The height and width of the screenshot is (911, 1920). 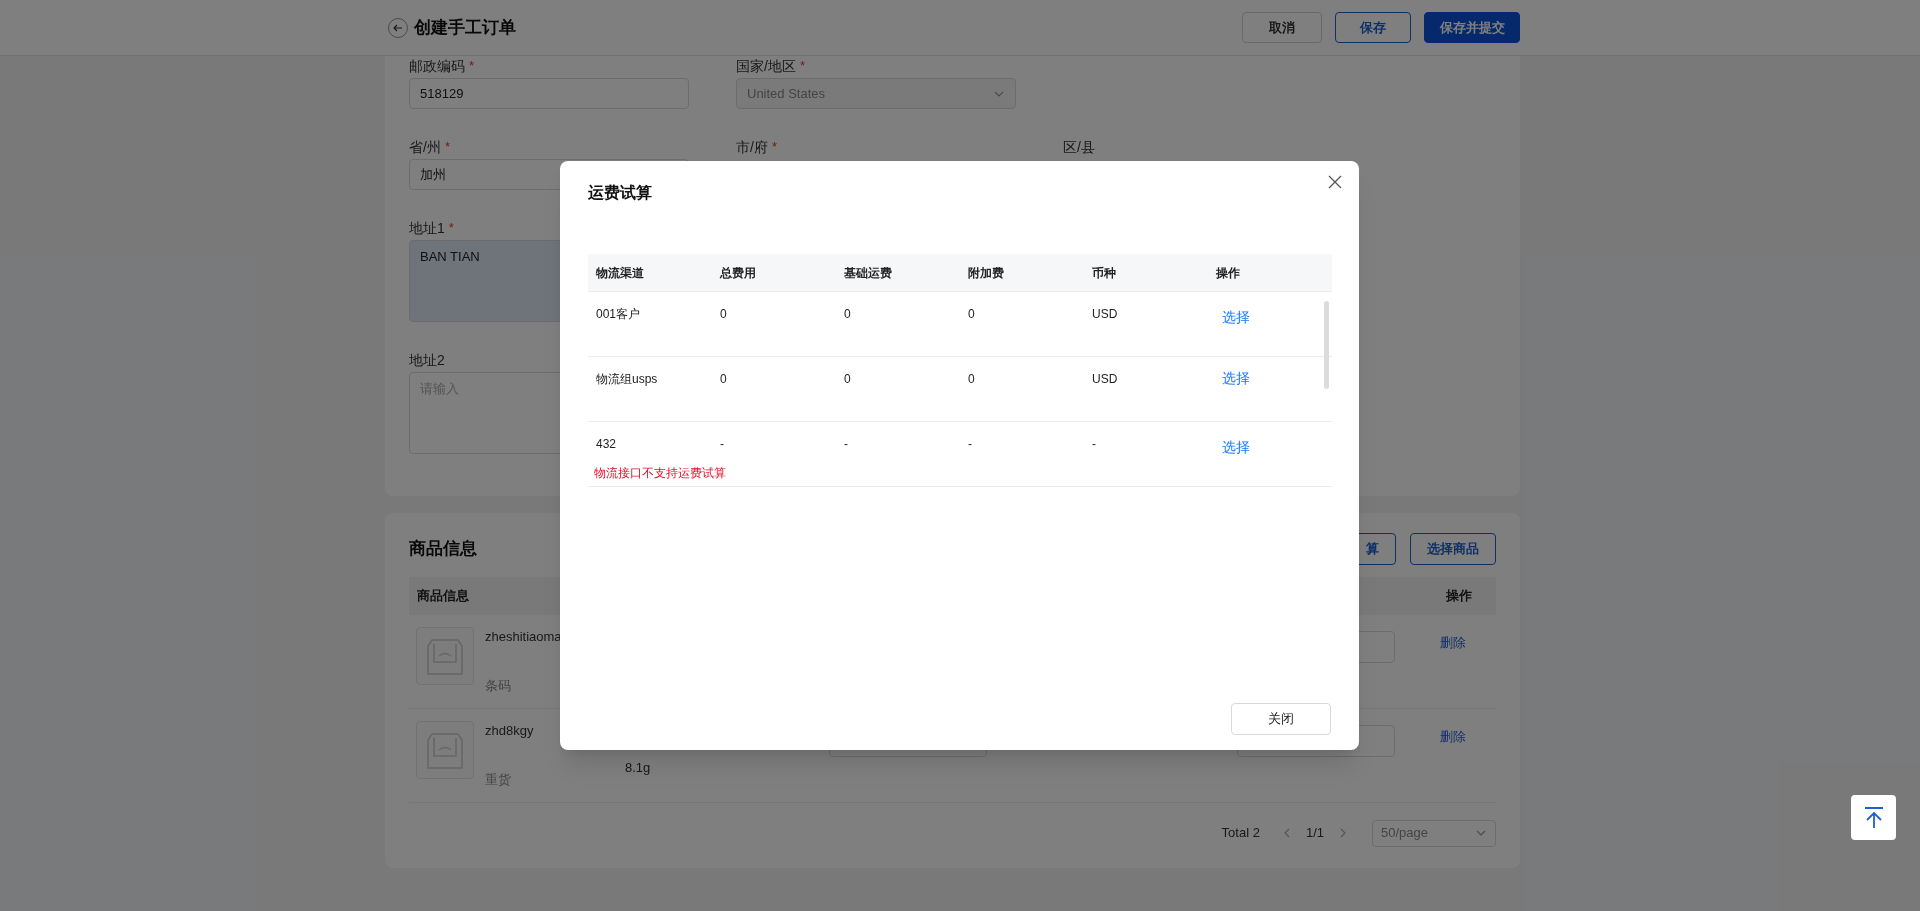 I want to click on field-label: 市/府, so click(x=752, y=147).